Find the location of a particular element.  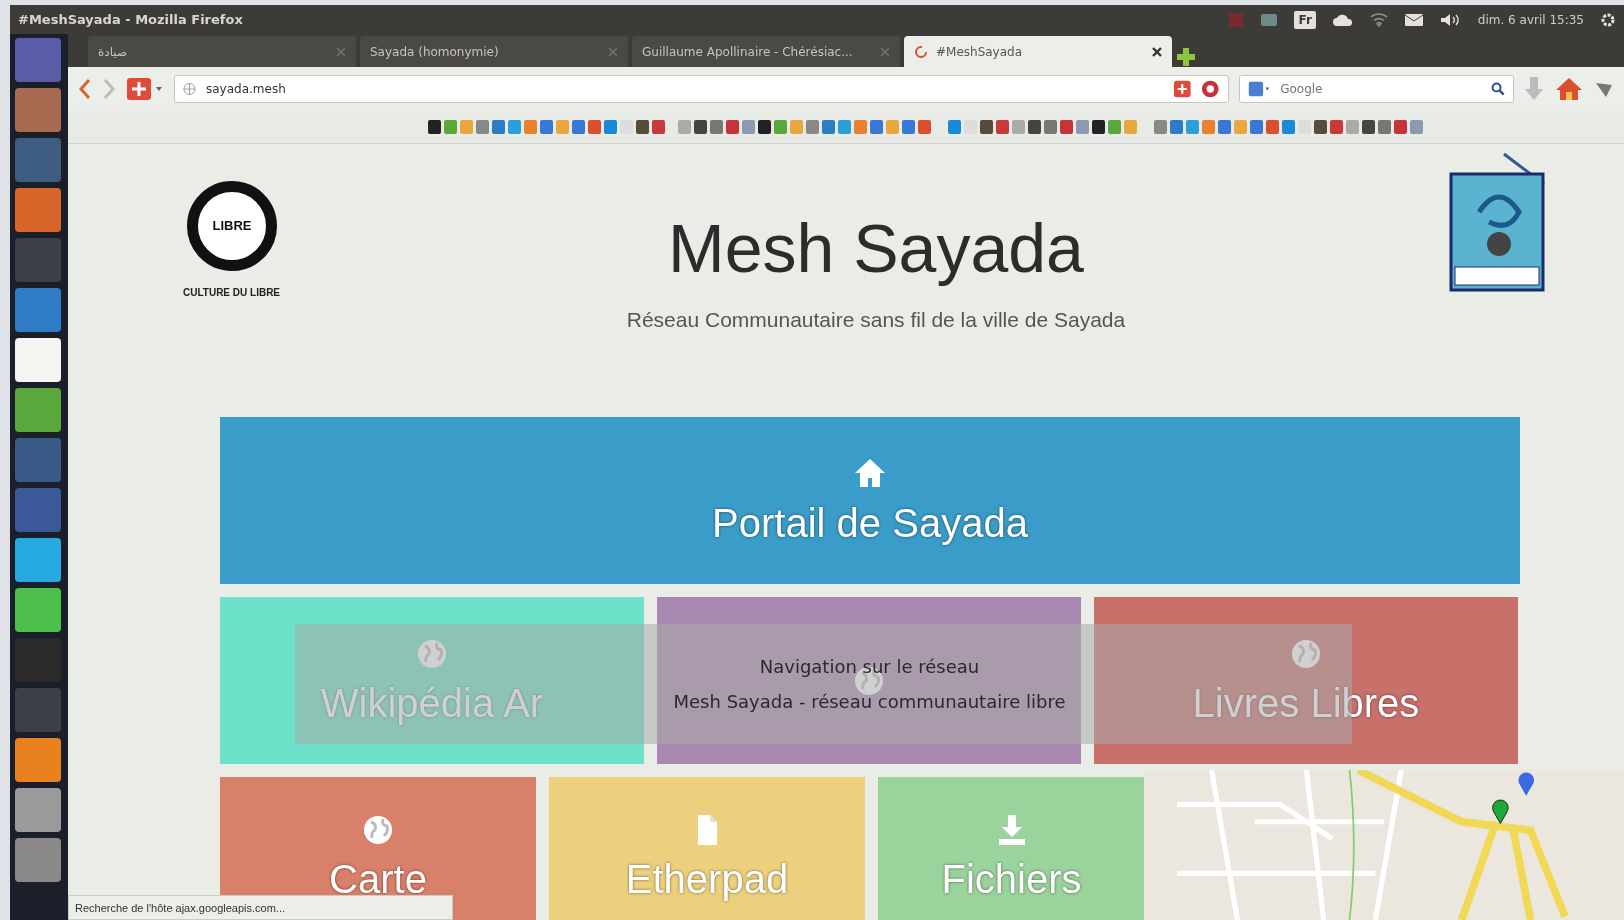

keyboard-indicator: Fr is located at coordinates (1305, 19).